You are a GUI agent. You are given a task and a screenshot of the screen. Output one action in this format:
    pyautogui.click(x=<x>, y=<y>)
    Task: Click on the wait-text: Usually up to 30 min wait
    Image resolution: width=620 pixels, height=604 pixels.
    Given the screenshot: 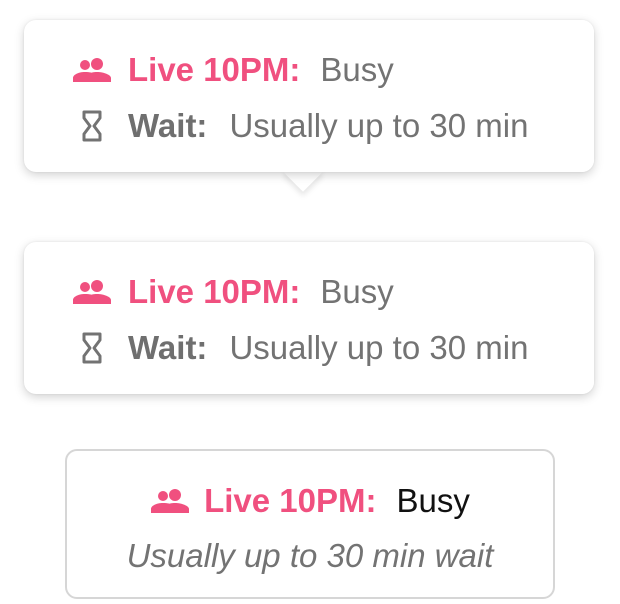 What is the action you would take?
    pyautogui.click(x=310, y=555)
    